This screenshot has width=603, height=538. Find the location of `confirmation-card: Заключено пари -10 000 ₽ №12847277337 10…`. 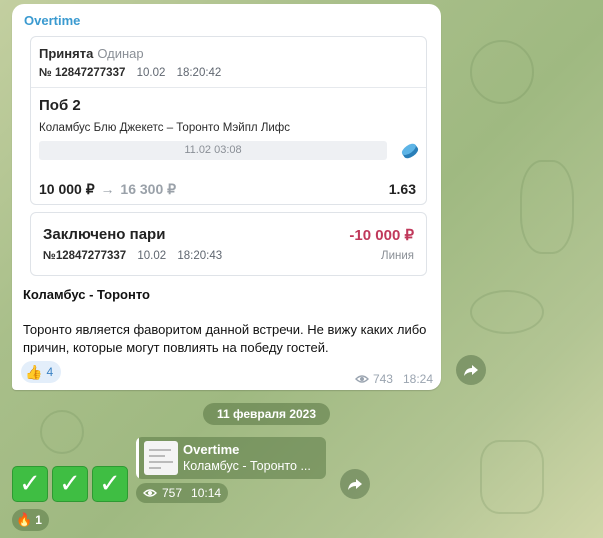

confirmation-card: Заключено пари -10 000 ₽ №12847277337 10… is located at coordinates (228, 244).